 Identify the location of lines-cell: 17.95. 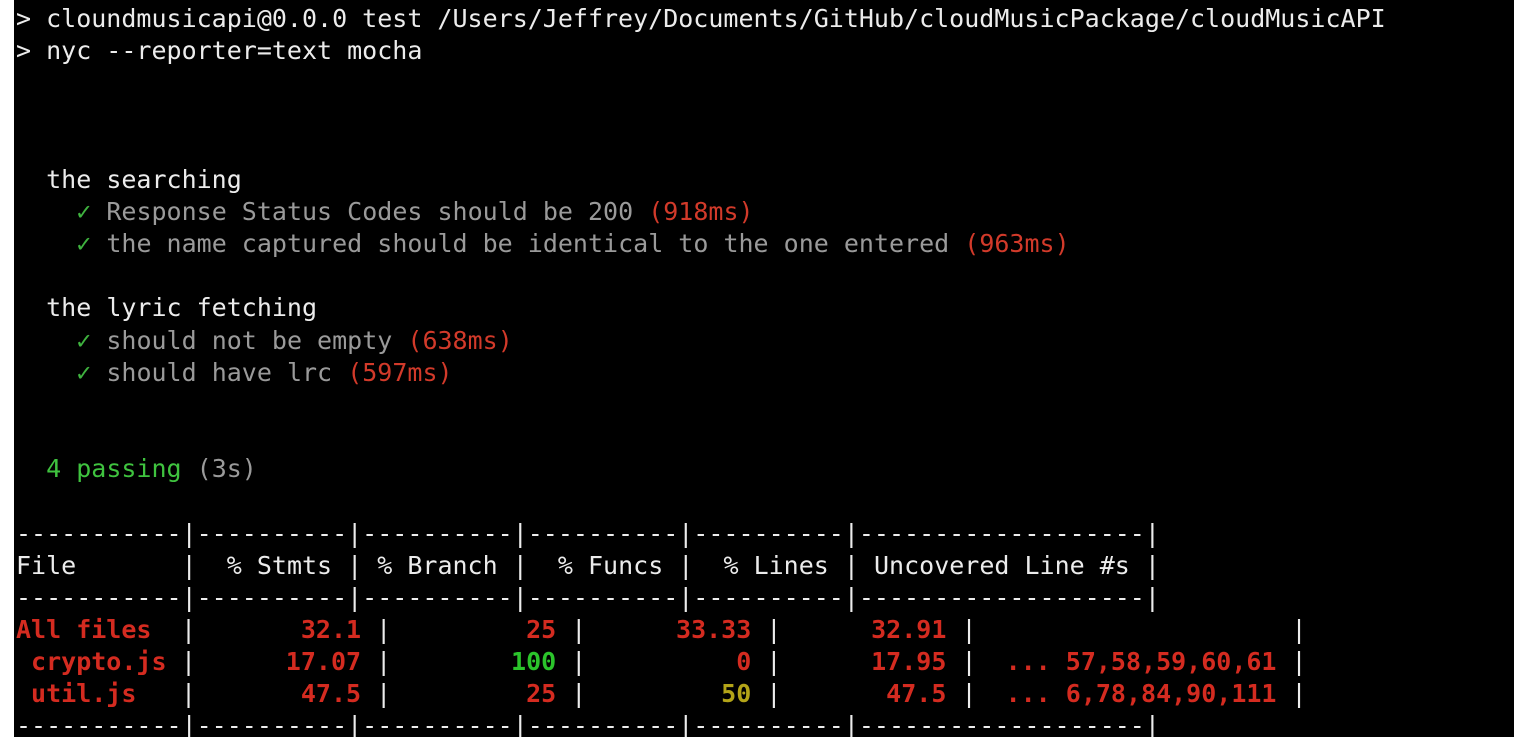
(909, 661).